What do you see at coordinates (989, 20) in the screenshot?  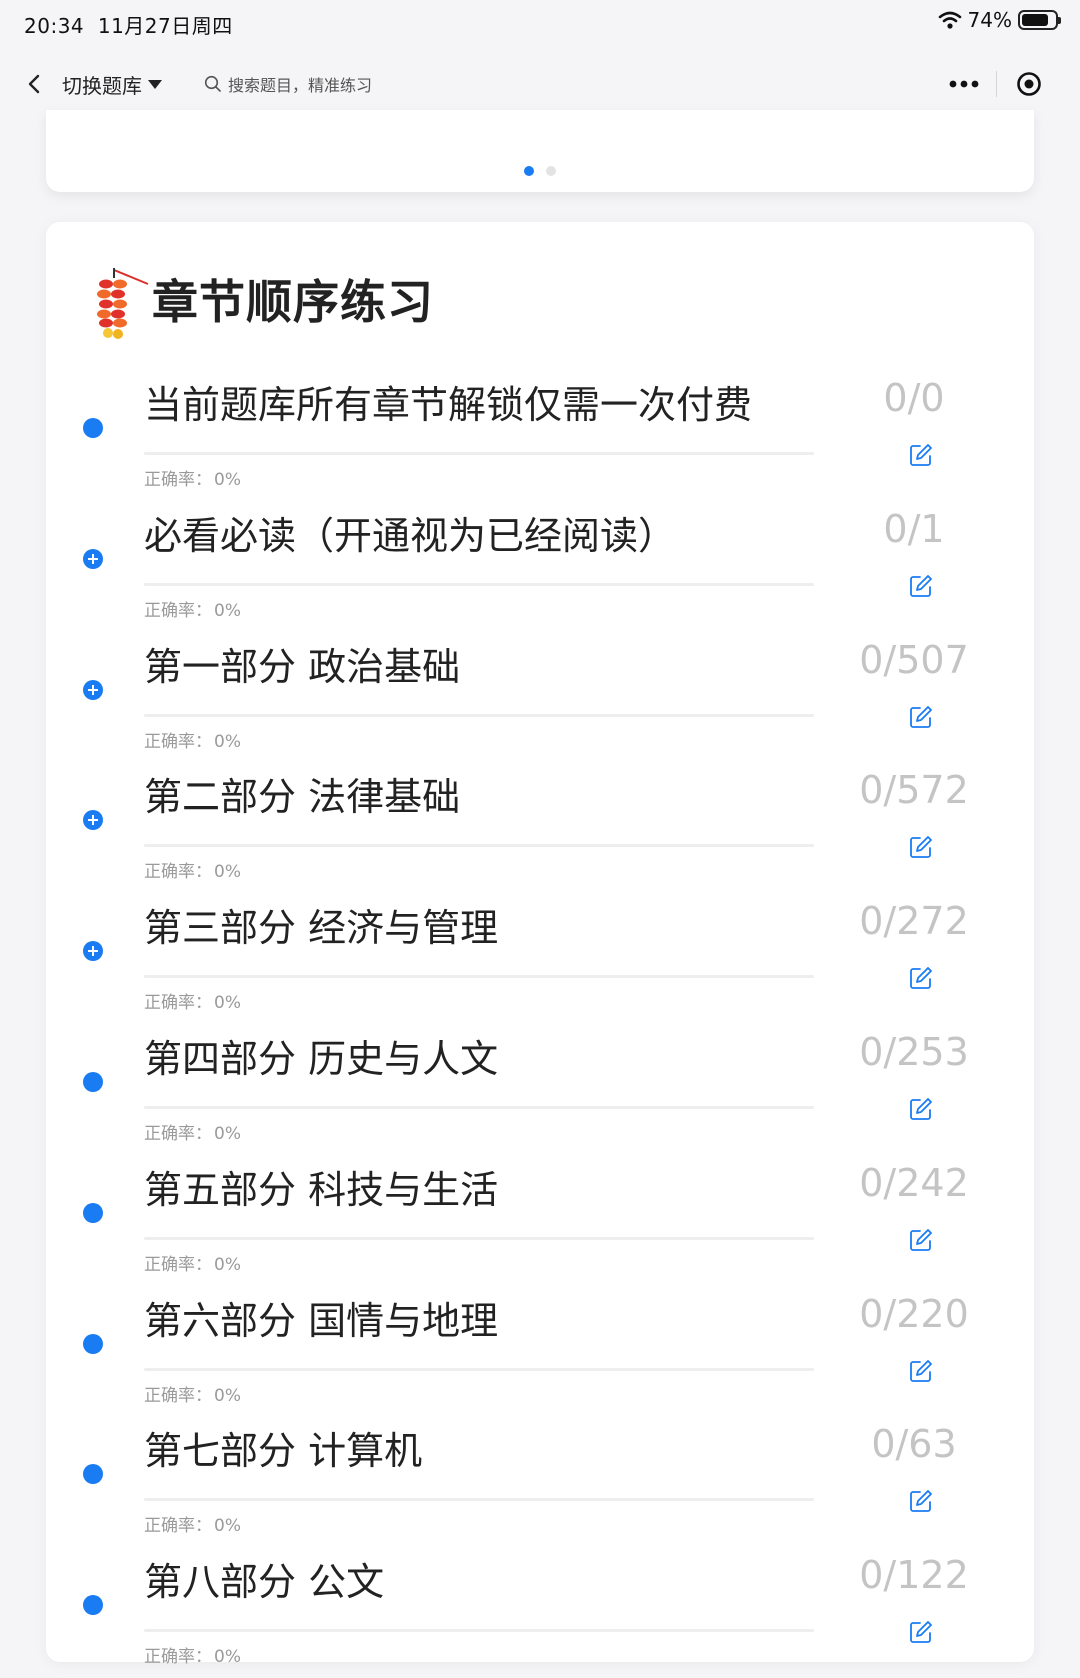 I see `battery-percent: 74%` at bounding box center [989, 20].